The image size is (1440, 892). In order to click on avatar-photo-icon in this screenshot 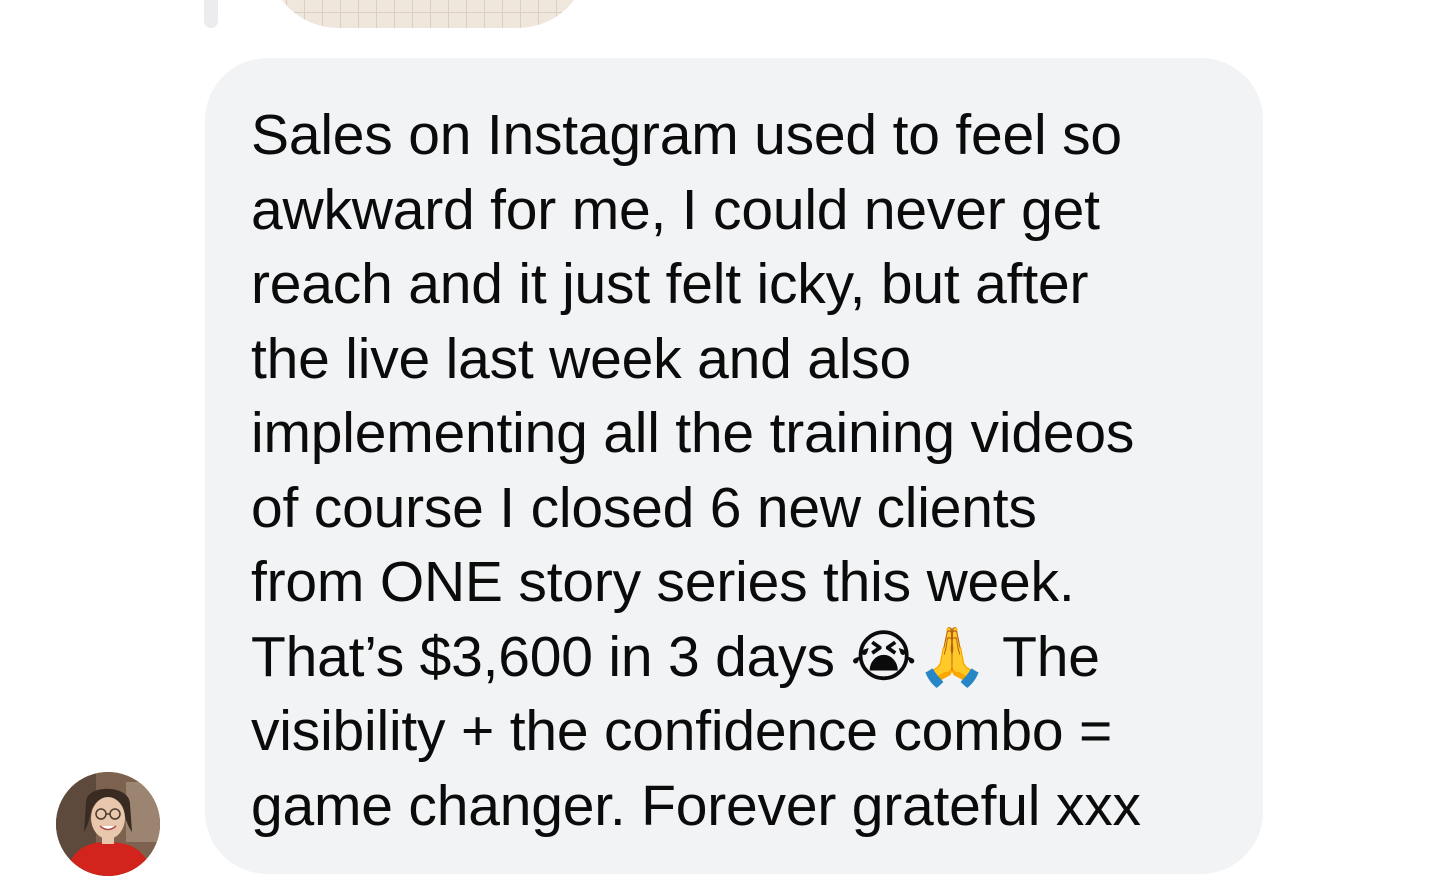, I will do `click(108, 824)`.